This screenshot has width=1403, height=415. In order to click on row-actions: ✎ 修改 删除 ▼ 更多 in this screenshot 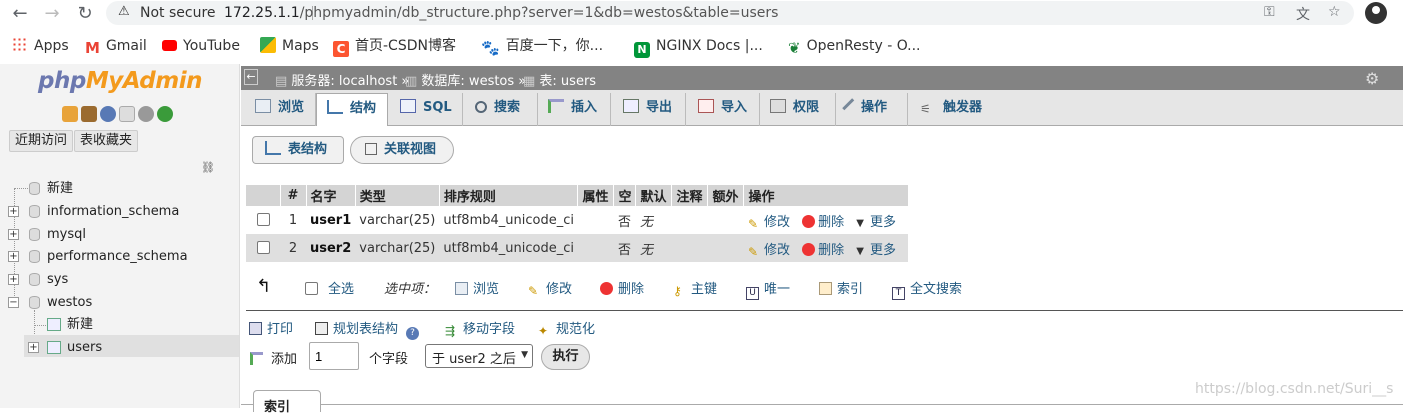, I will do `click(826, 248)`.